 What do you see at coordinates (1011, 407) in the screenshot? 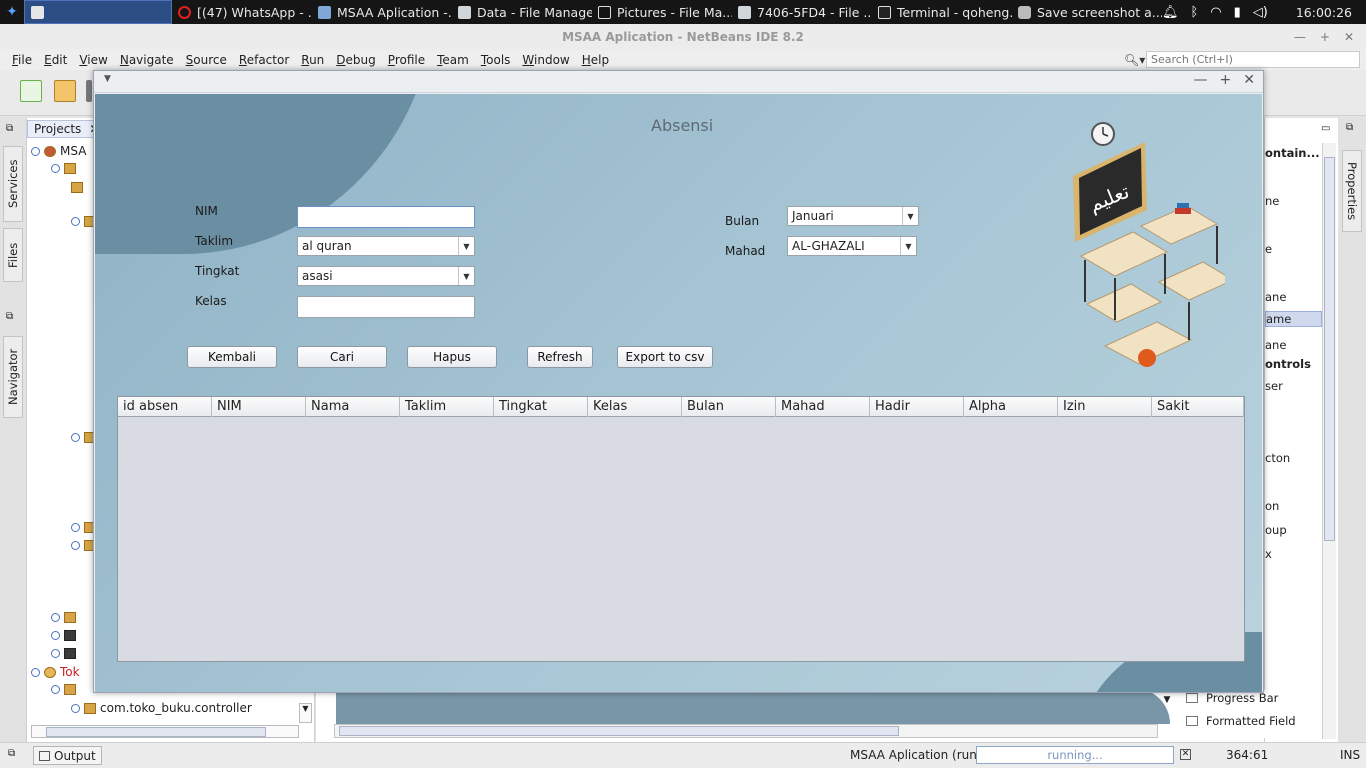
I see `column-header: Alpha` at bounding box center [1011, 407].